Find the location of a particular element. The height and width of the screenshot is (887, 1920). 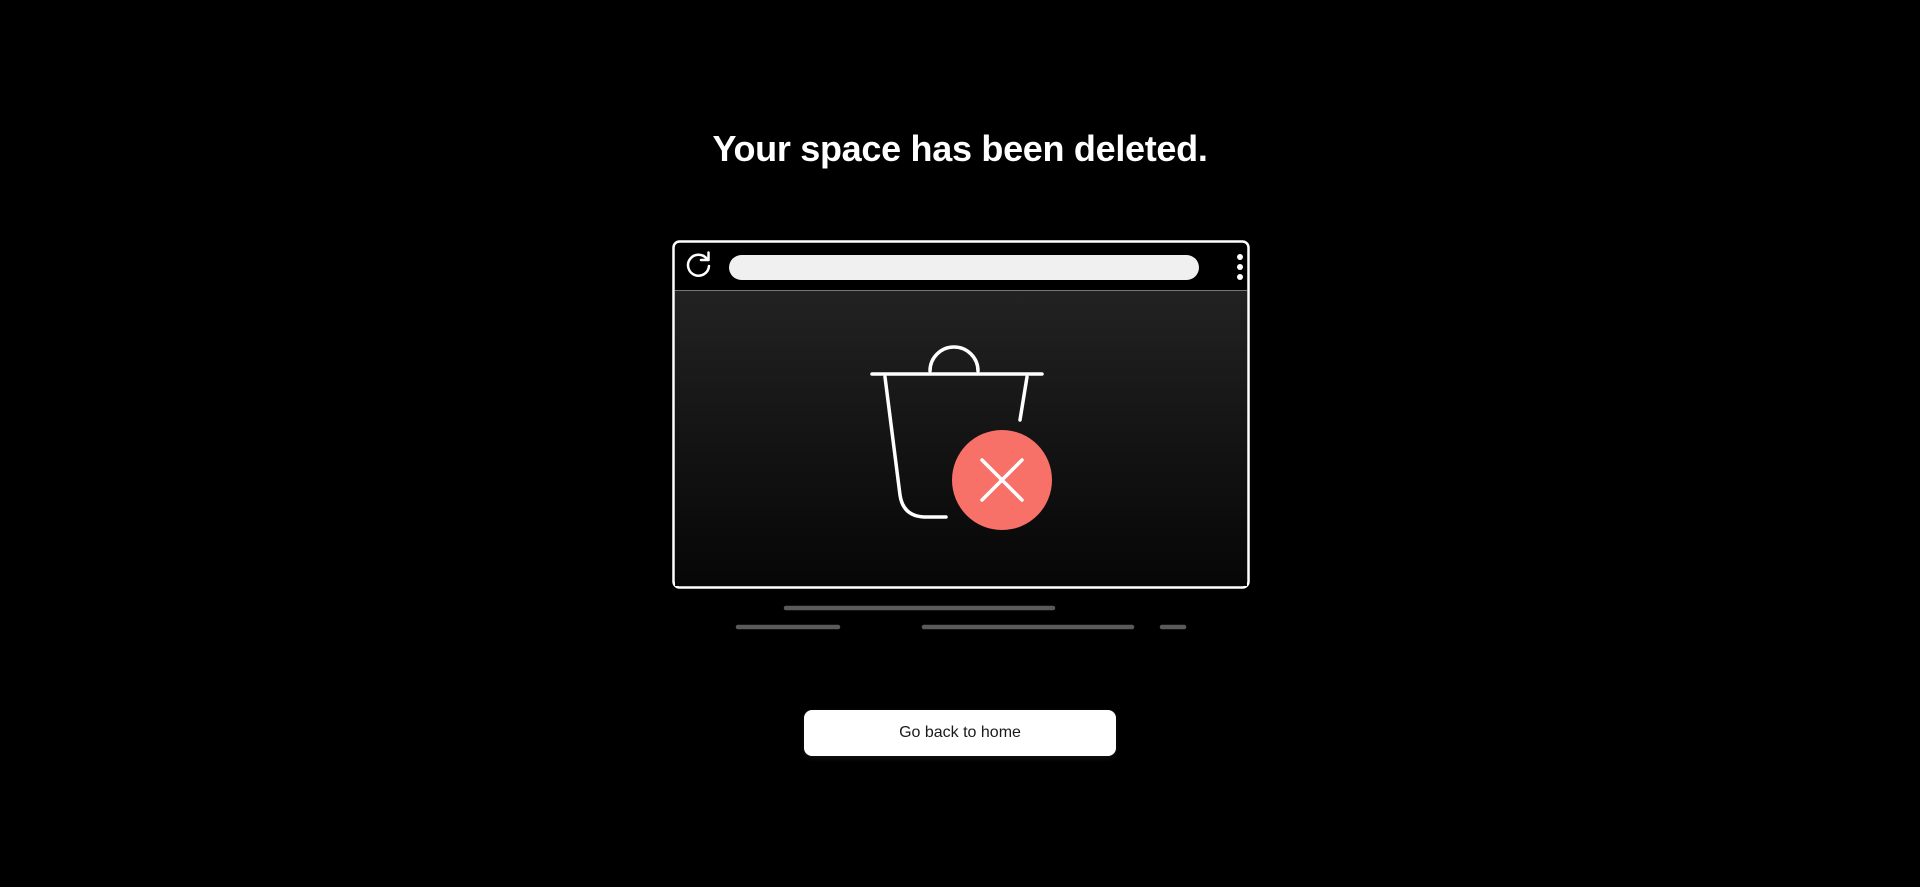

error-badge is located at coordinates (1002, 480).